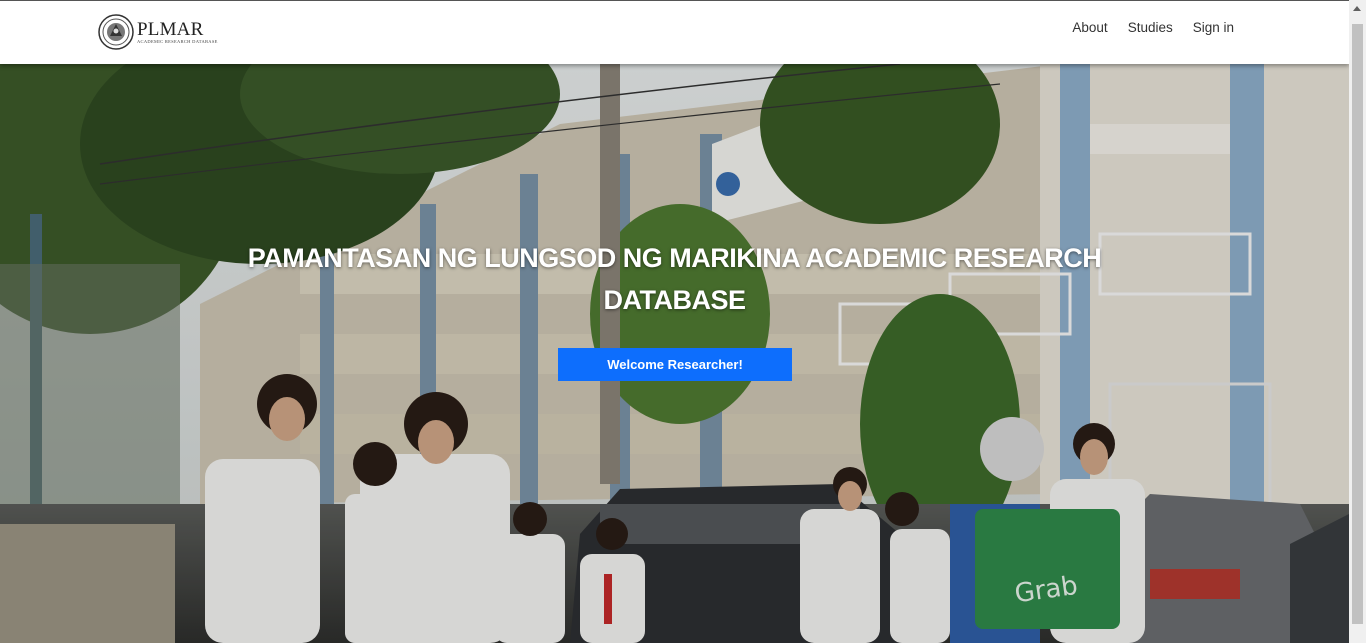  What do you see at coordinates (1089, 27) in the screenshot?
I see `nav-link-about: About` at bounding box center [1089, 27].